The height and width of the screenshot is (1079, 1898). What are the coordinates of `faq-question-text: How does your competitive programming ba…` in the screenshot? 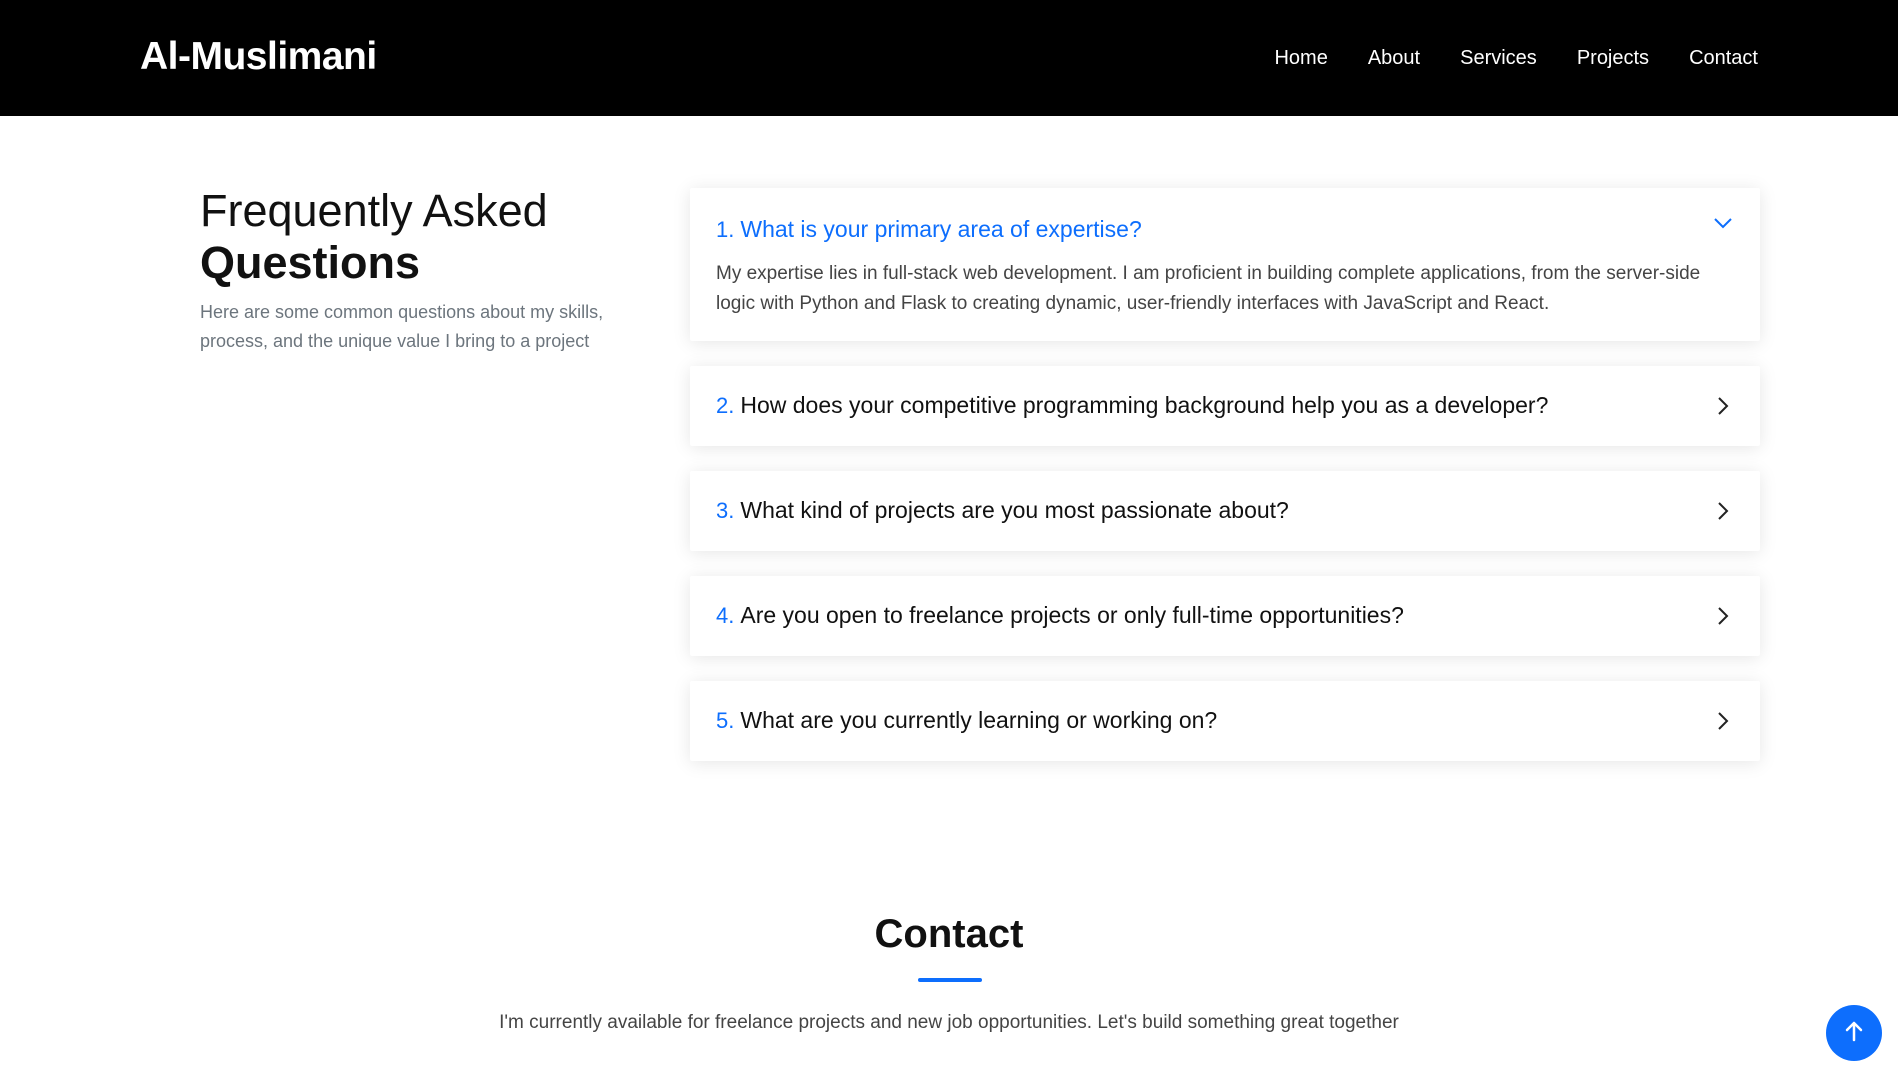 It's located at (1144, 405).